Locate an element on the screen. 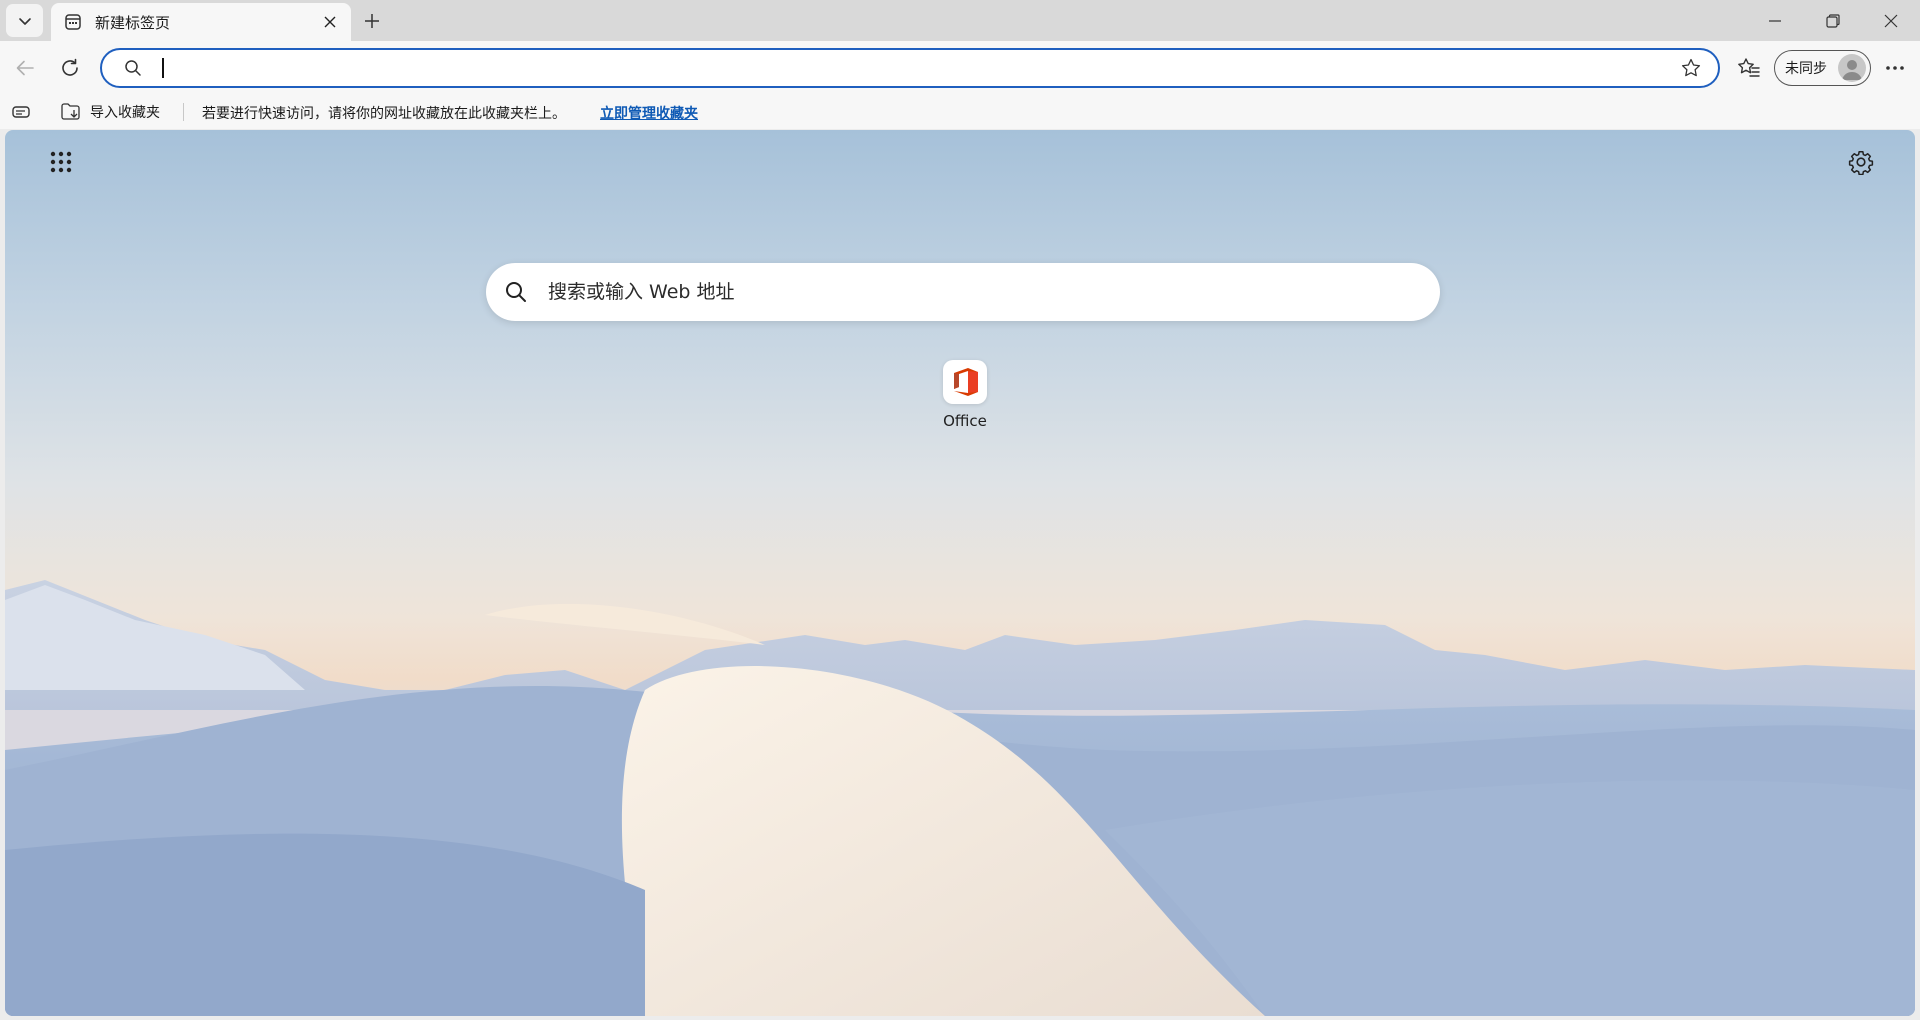 This screenshot has height=1020, width=1920. favorites-bar: 导入收藏夹 若要进行快速访问，请将你的网址收藏放在此收藏夹栏上。 立即管理收藏夹 is located at coordinates (960, 112).